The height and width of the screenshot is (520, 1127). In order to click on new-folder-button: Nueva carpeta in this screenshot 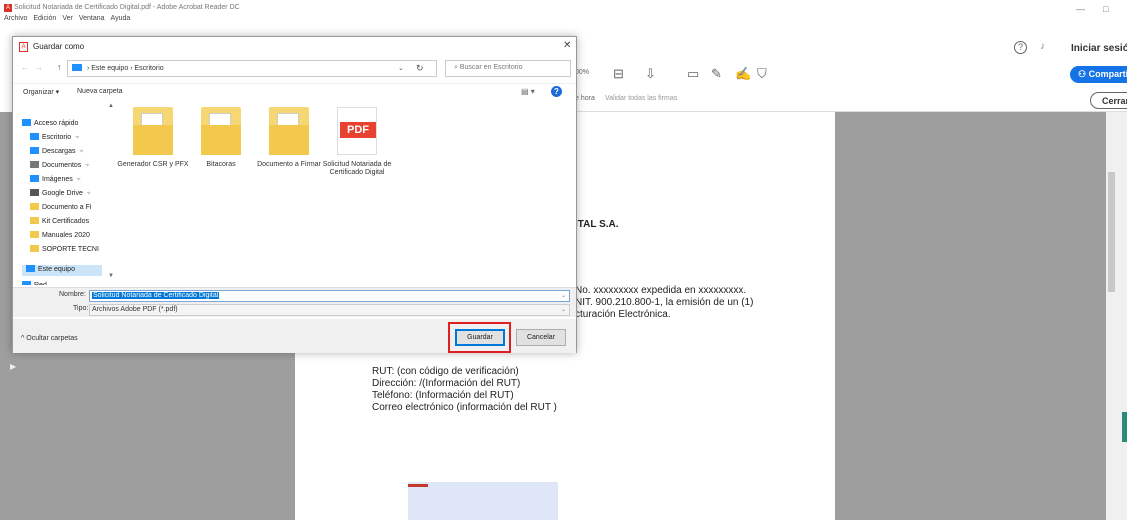, I will do `click(100, 91)`.